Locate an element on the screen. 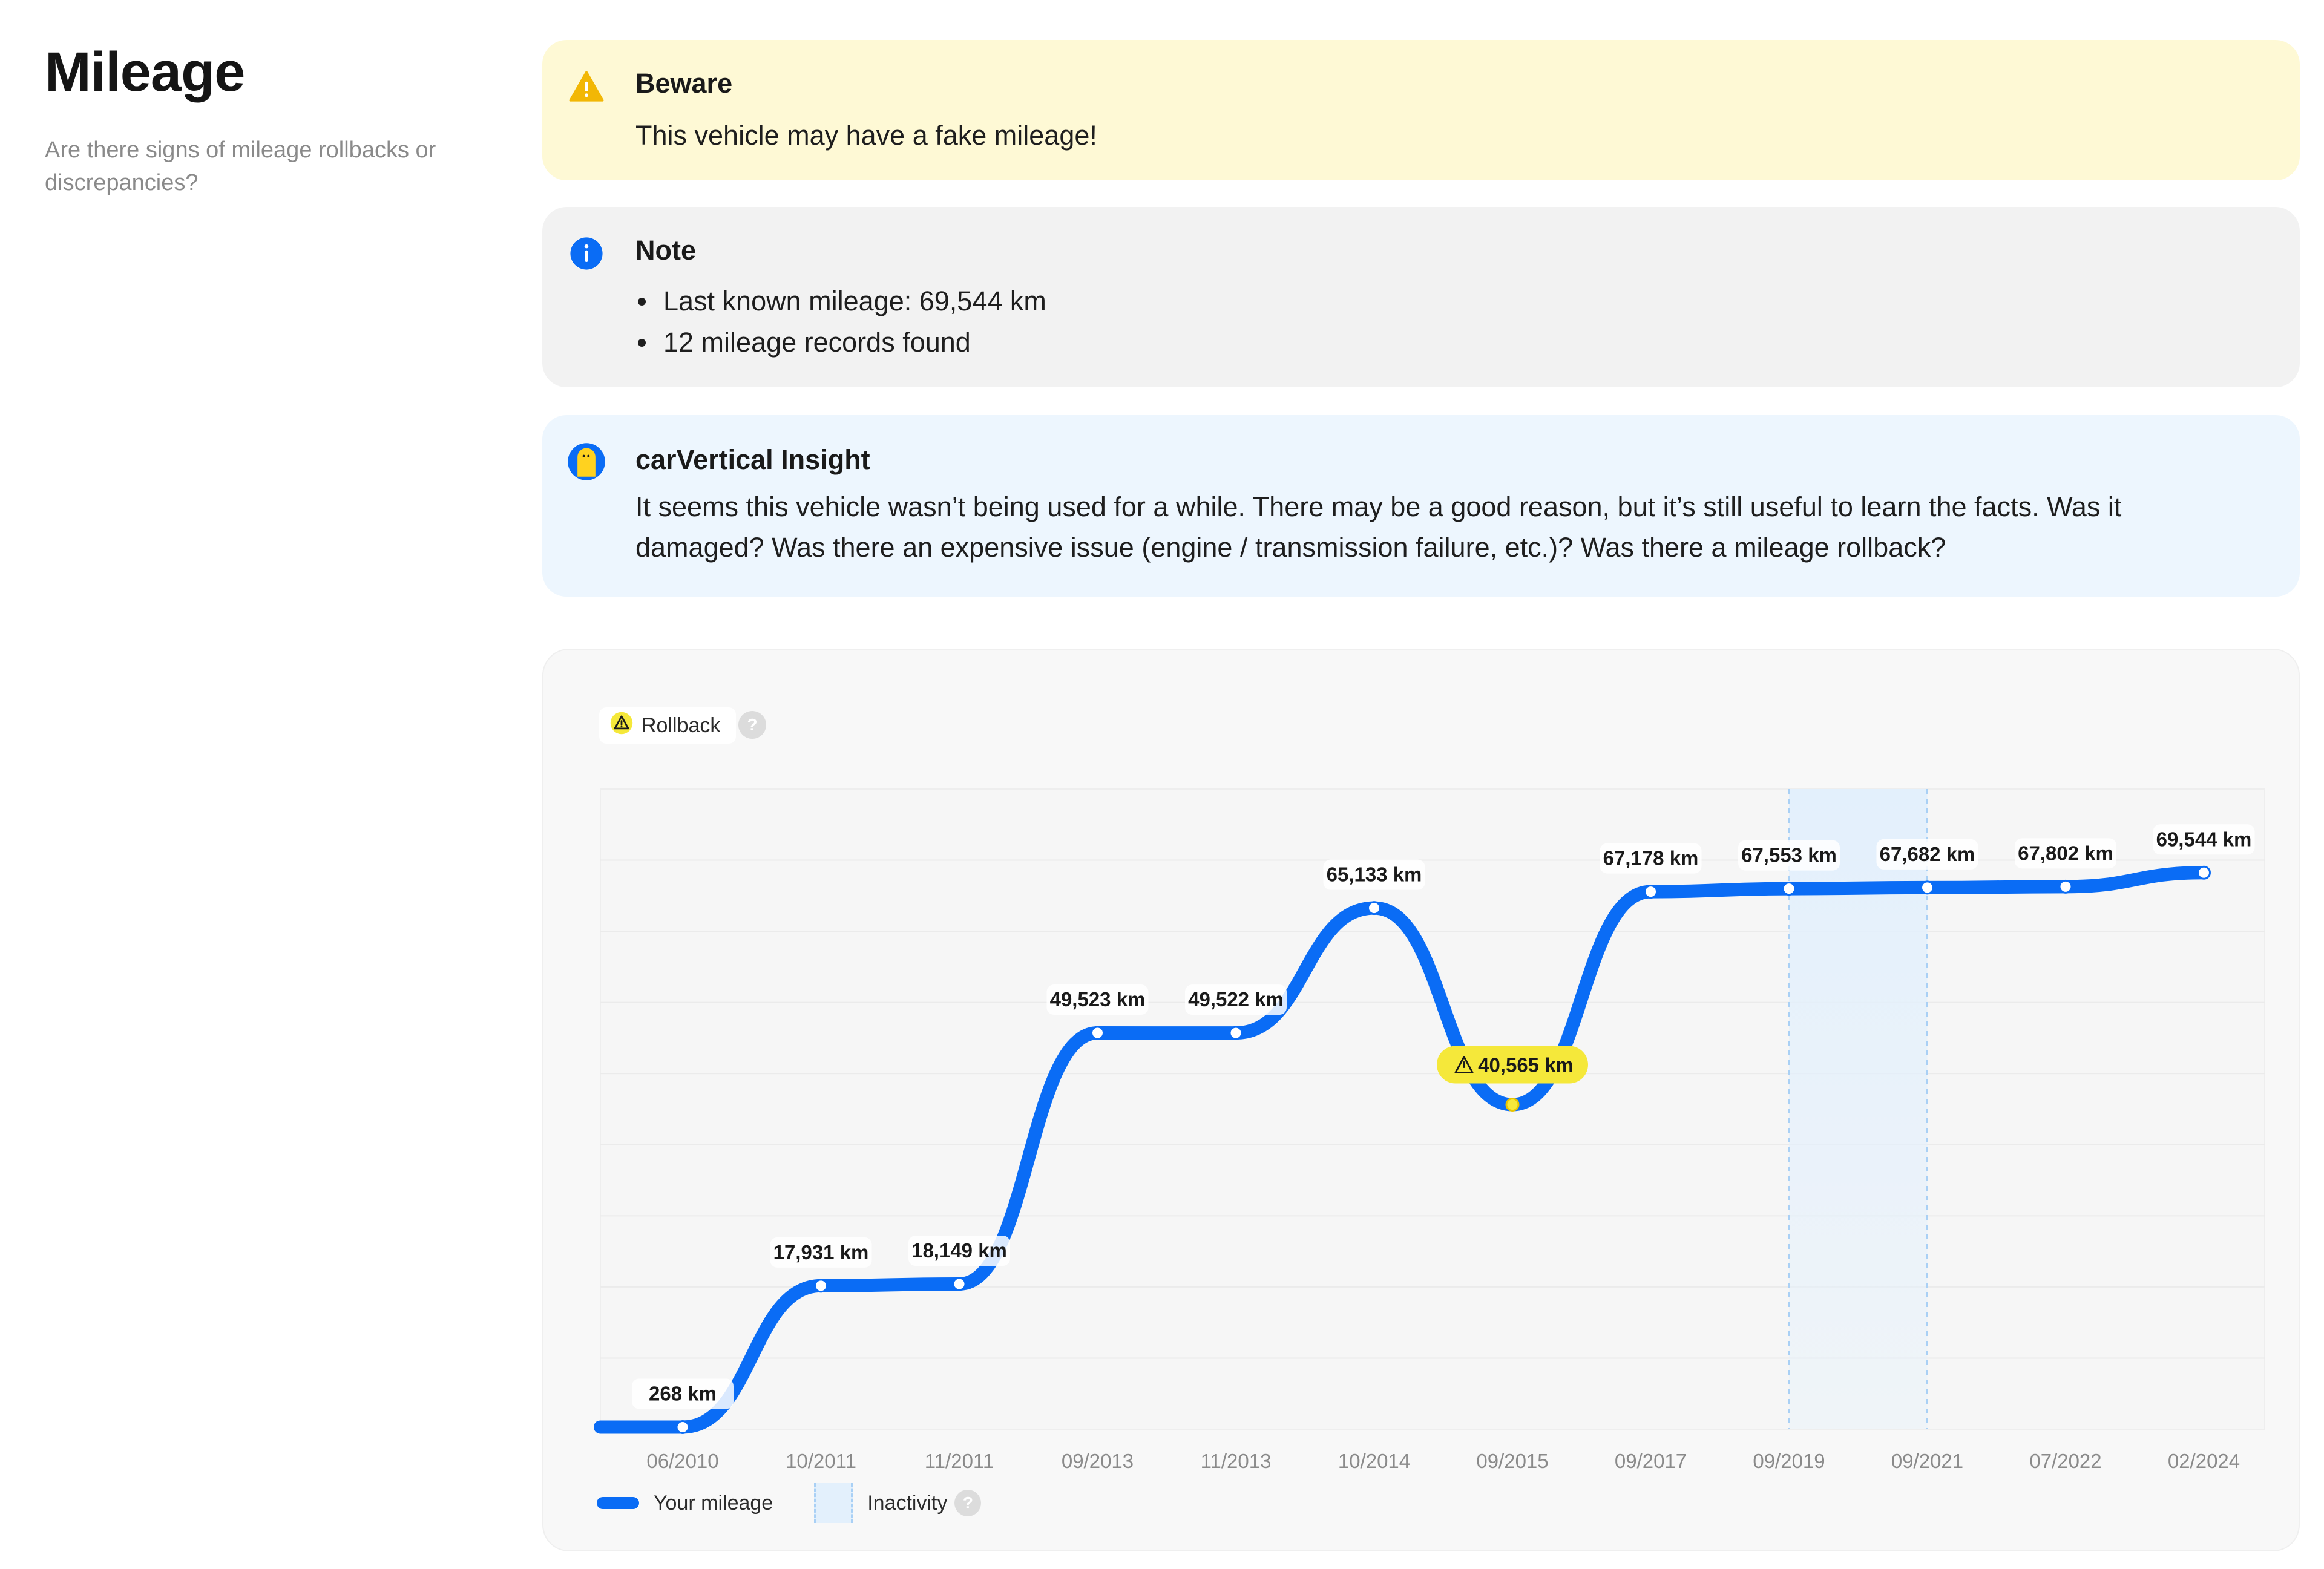  legend-your-mileage-label: Your mileage is located at coordinates (713, 1503).